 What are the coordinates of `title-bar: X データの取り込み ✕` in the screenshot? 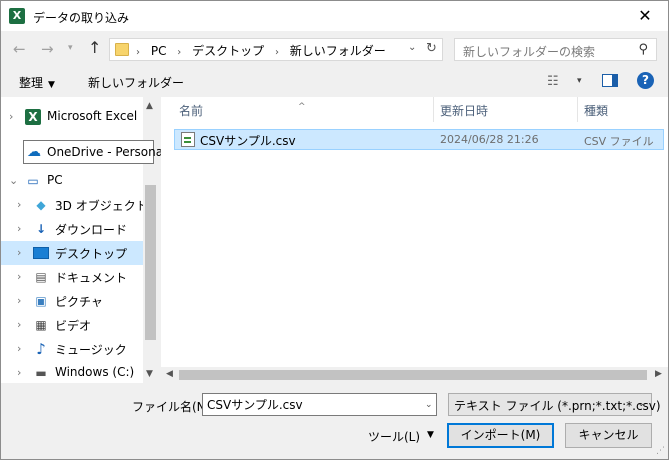 It's located at (334, 16).